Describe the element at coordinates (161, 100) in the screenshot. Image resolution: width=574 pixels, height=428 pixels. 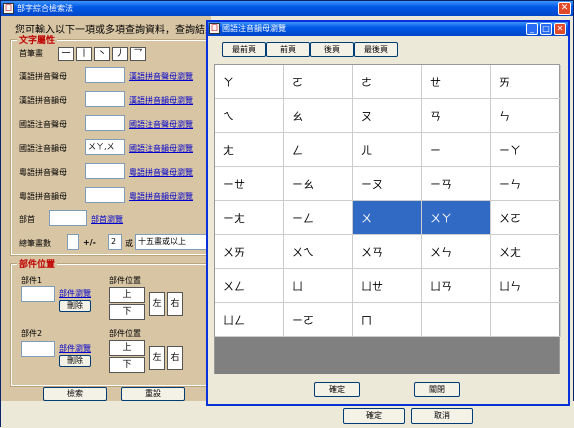
I see `browse-link: 漢語拼音韻母瀏覽` at that location.